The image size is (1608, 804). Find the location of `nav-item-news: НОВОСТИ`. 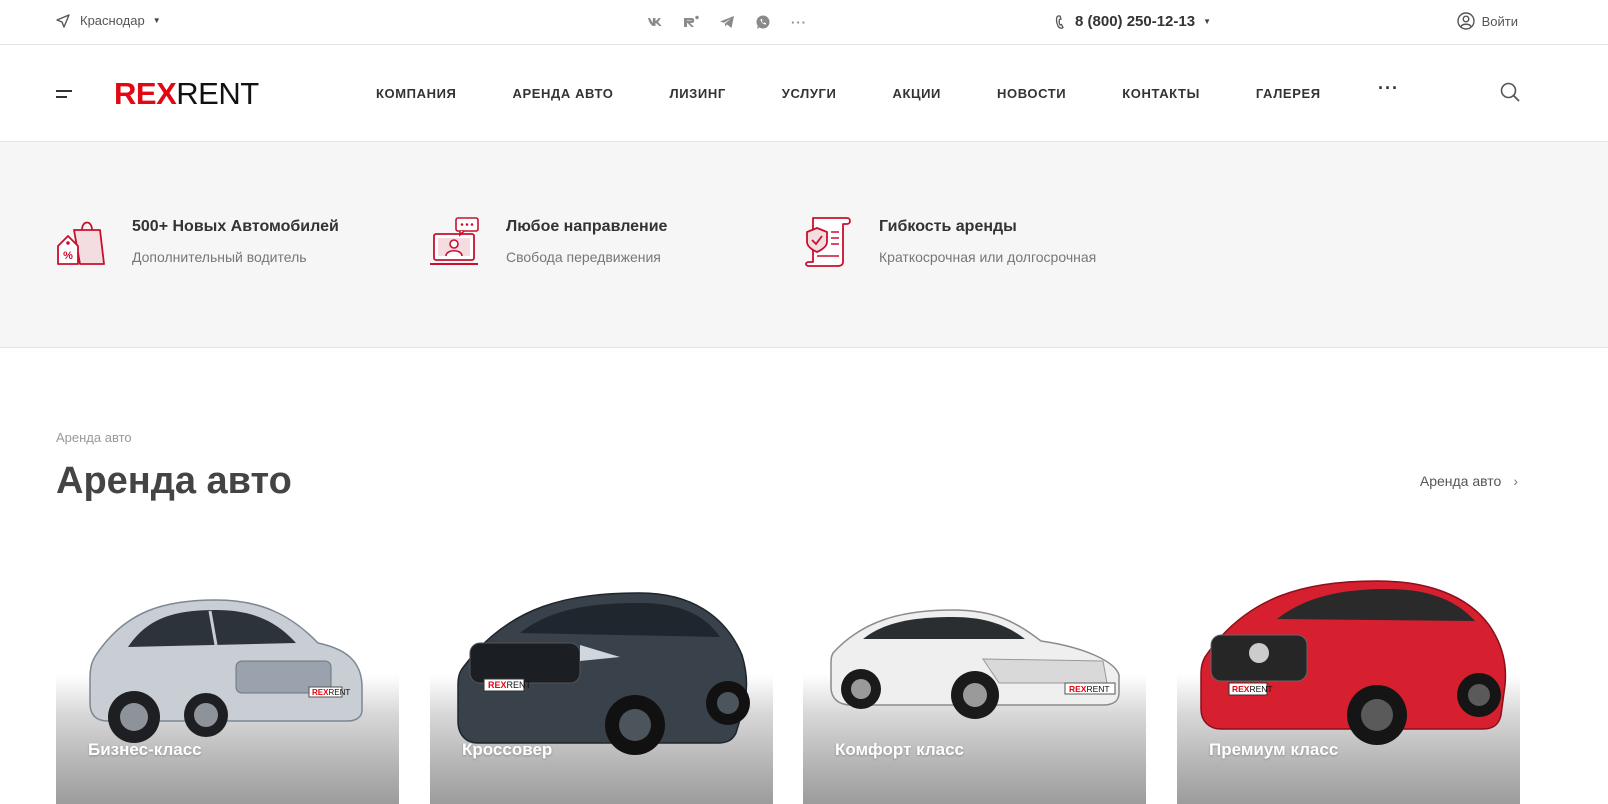

nav-item-news: НОВОСТИ is located at coordinates (1031, 93).